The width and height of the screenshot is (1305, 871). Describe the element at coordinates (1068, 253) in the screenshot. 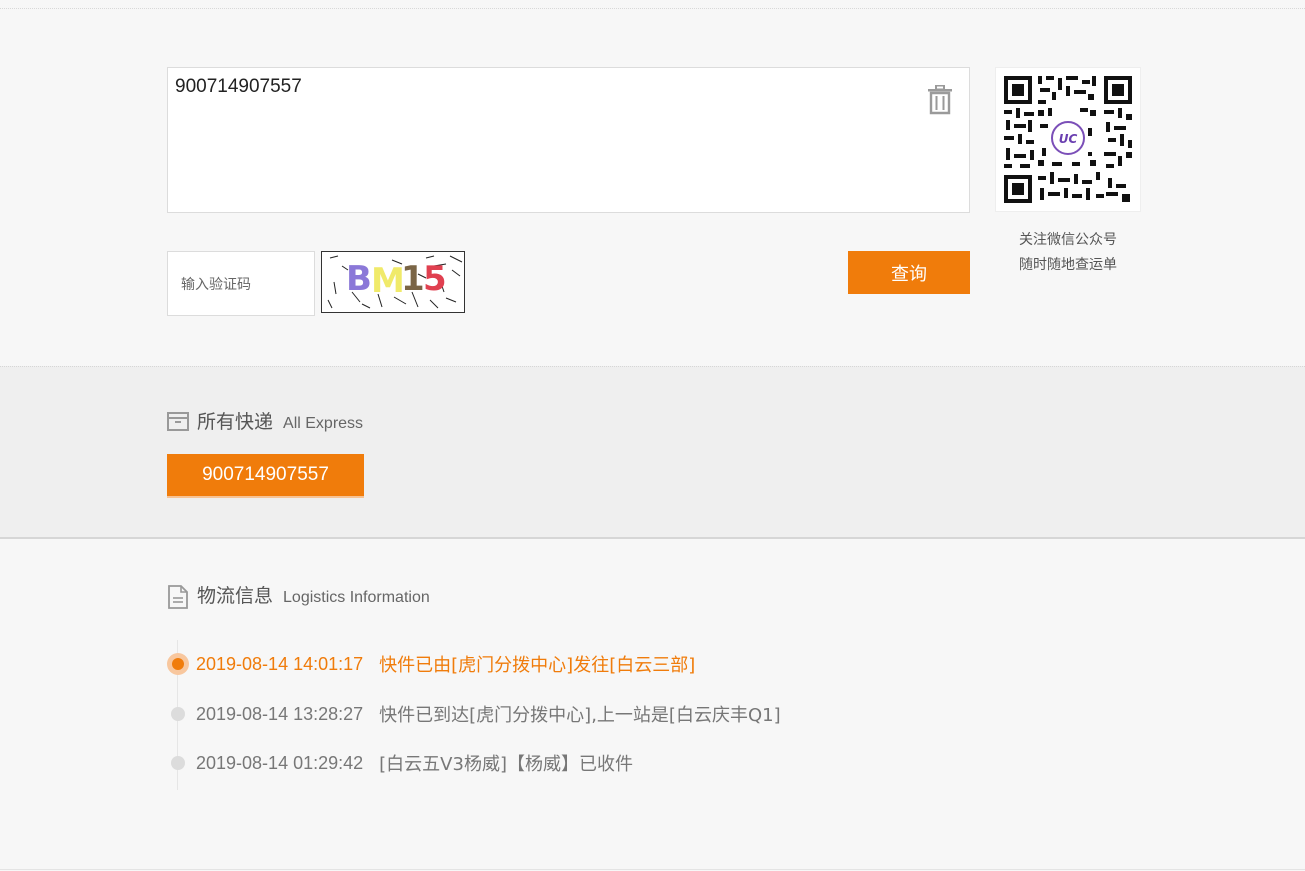

I see `qr-caption: 关注微信公众号 随时随地查运单` at that location.